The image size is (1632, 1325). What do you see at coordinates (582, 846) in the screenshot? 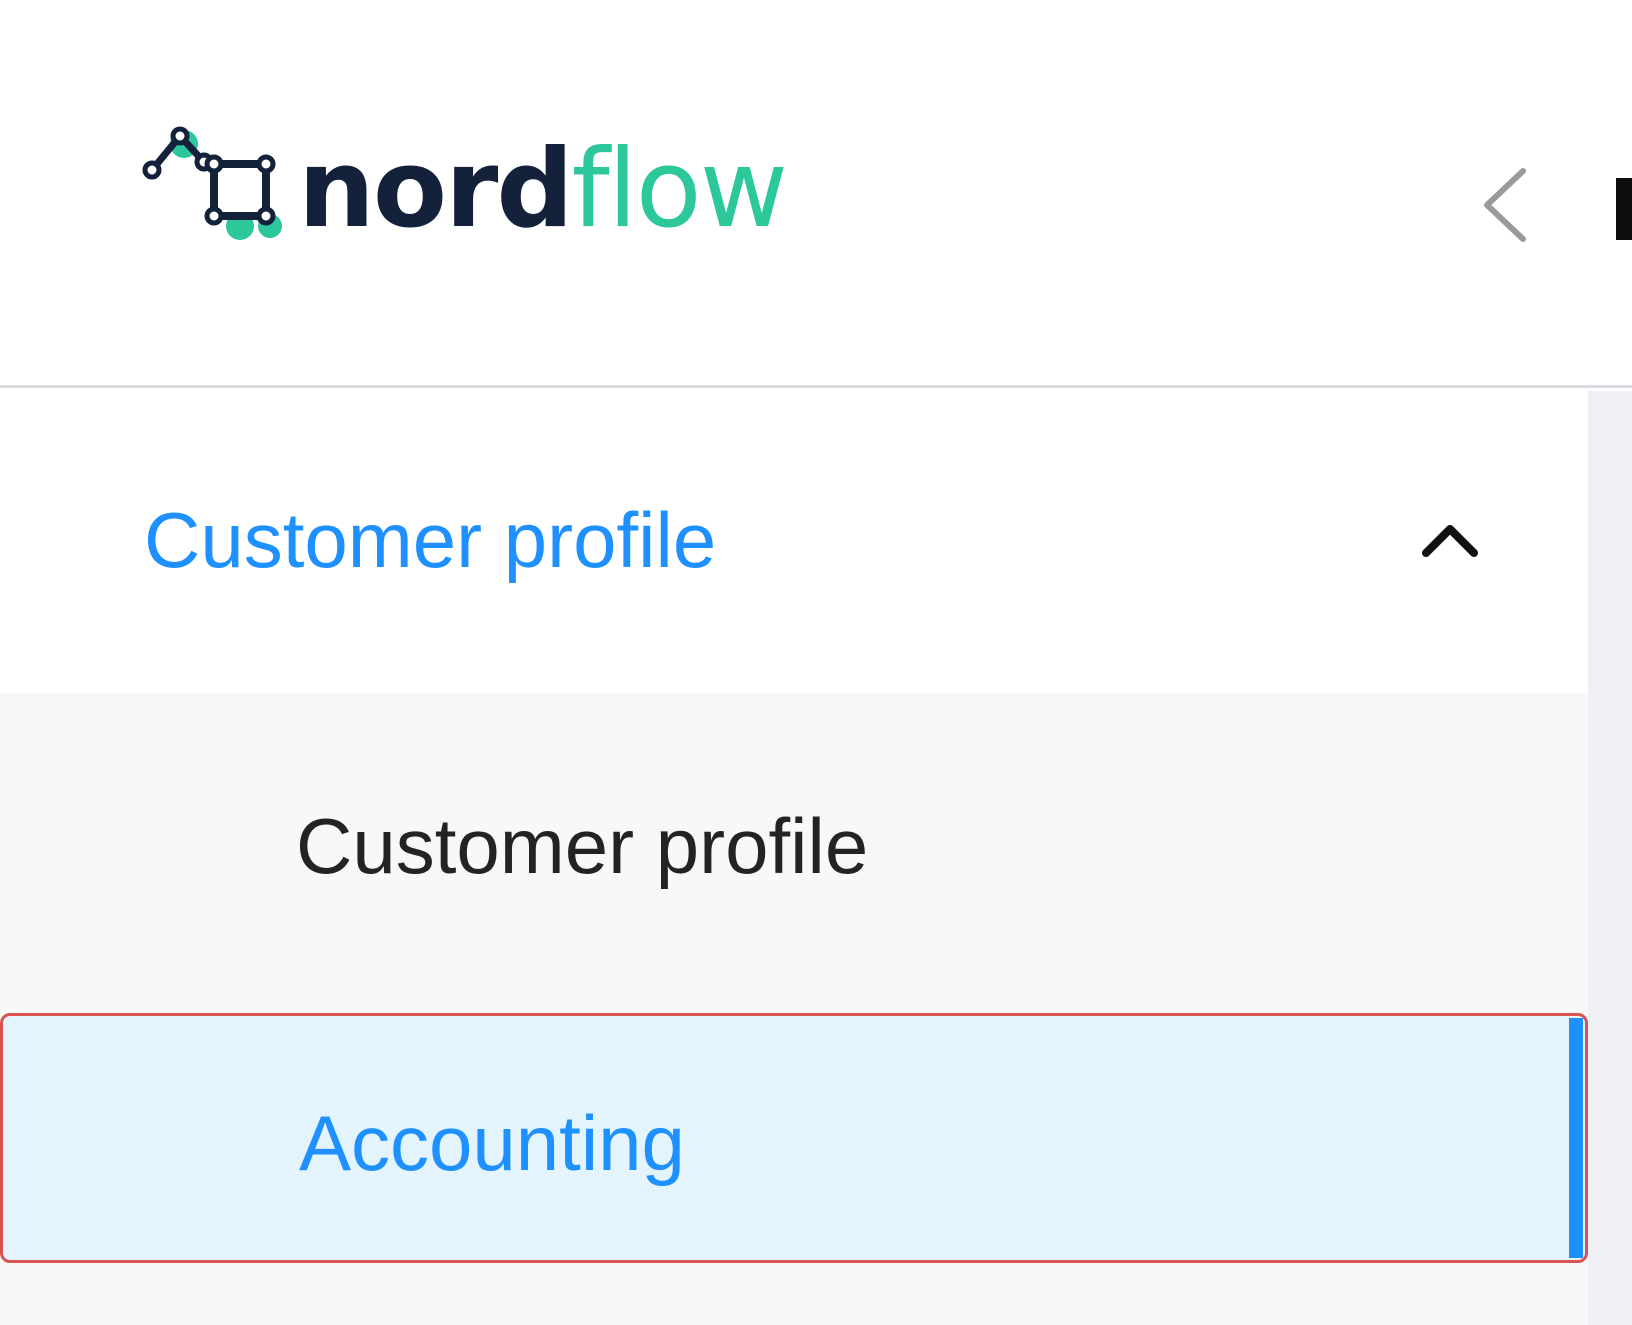
I see `sidebar-item-label: Customer profile` at bounding box center [582, 846].